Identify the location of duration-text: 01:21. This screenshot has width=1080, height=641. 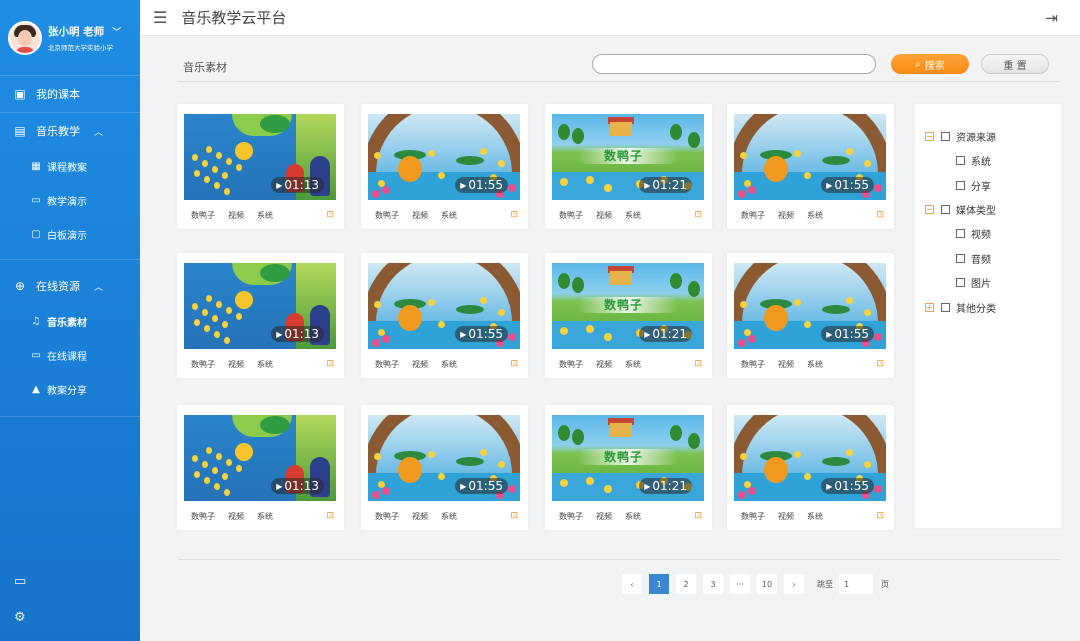
(669, 334).